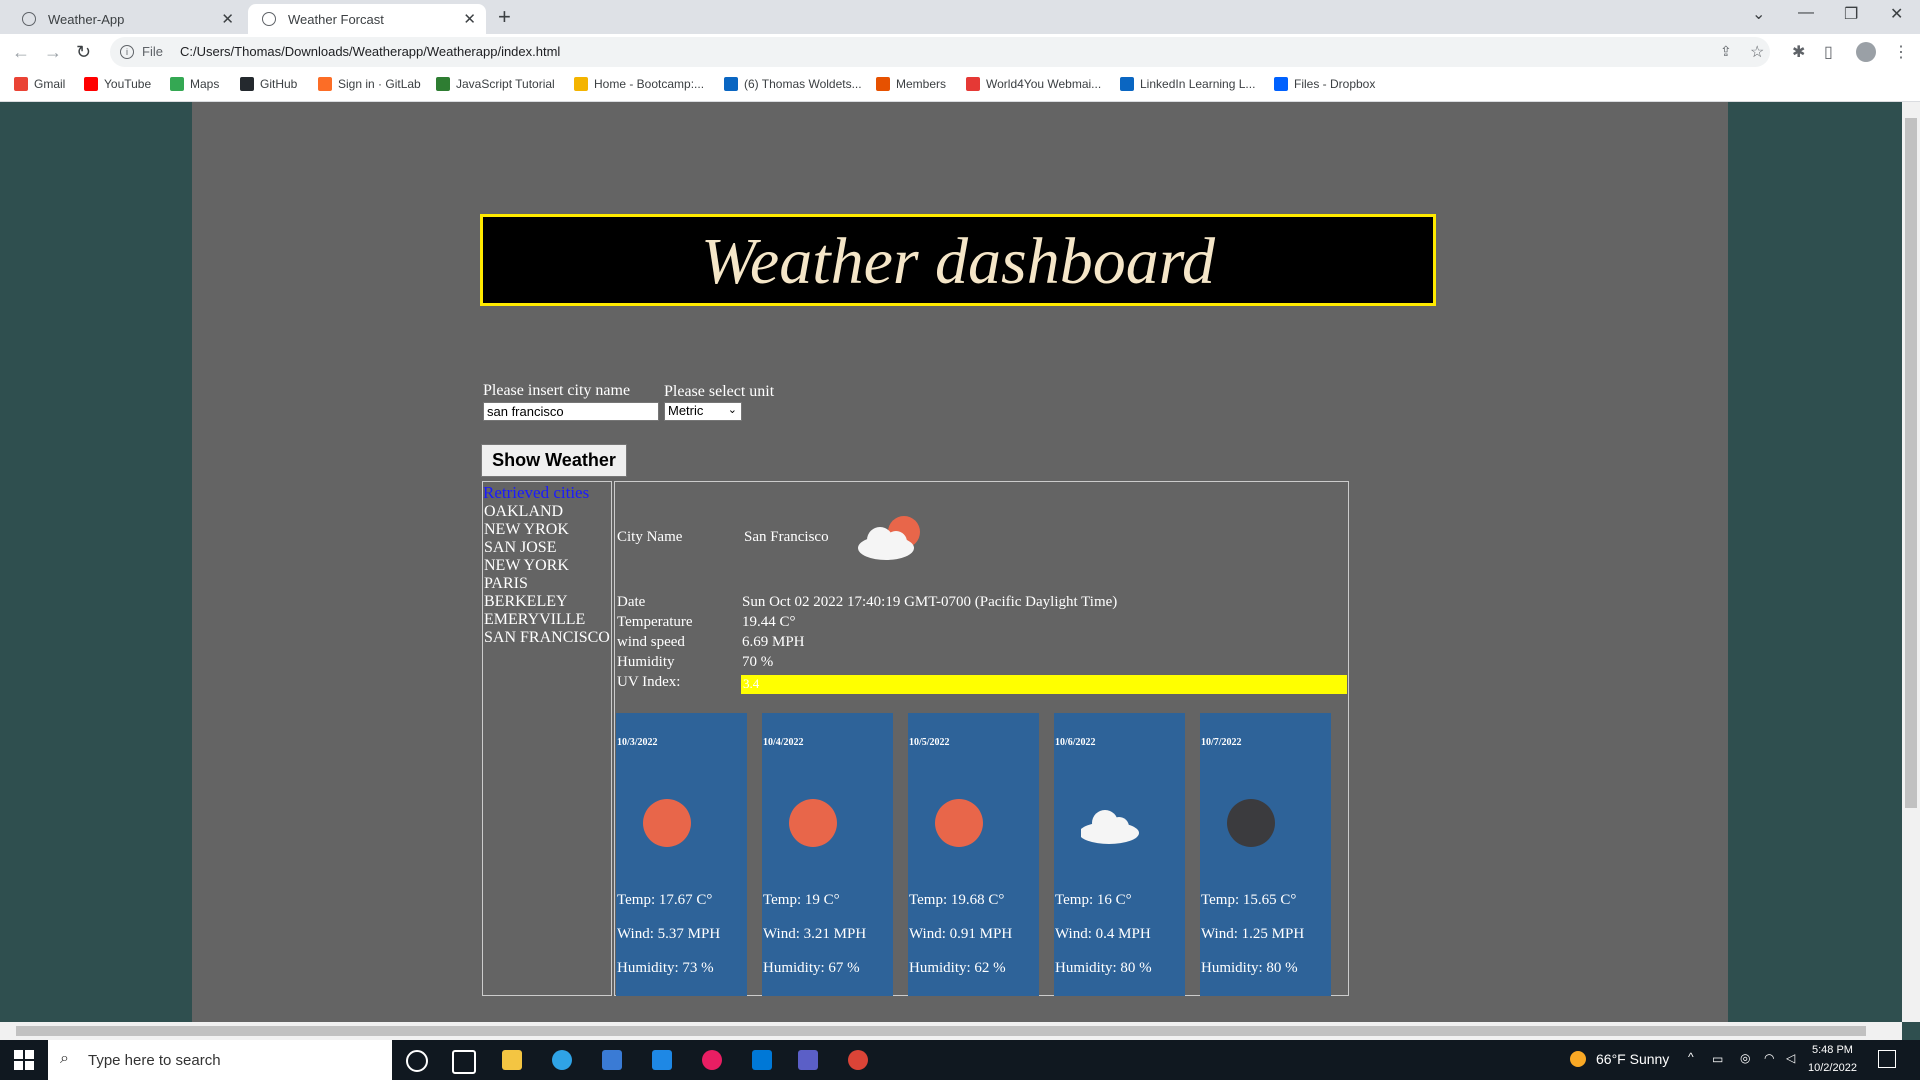 Image resolution: width=1920 pixels, height=1080 pixels. I want to click on extensions-icon: ✱, so click(1798, 52).